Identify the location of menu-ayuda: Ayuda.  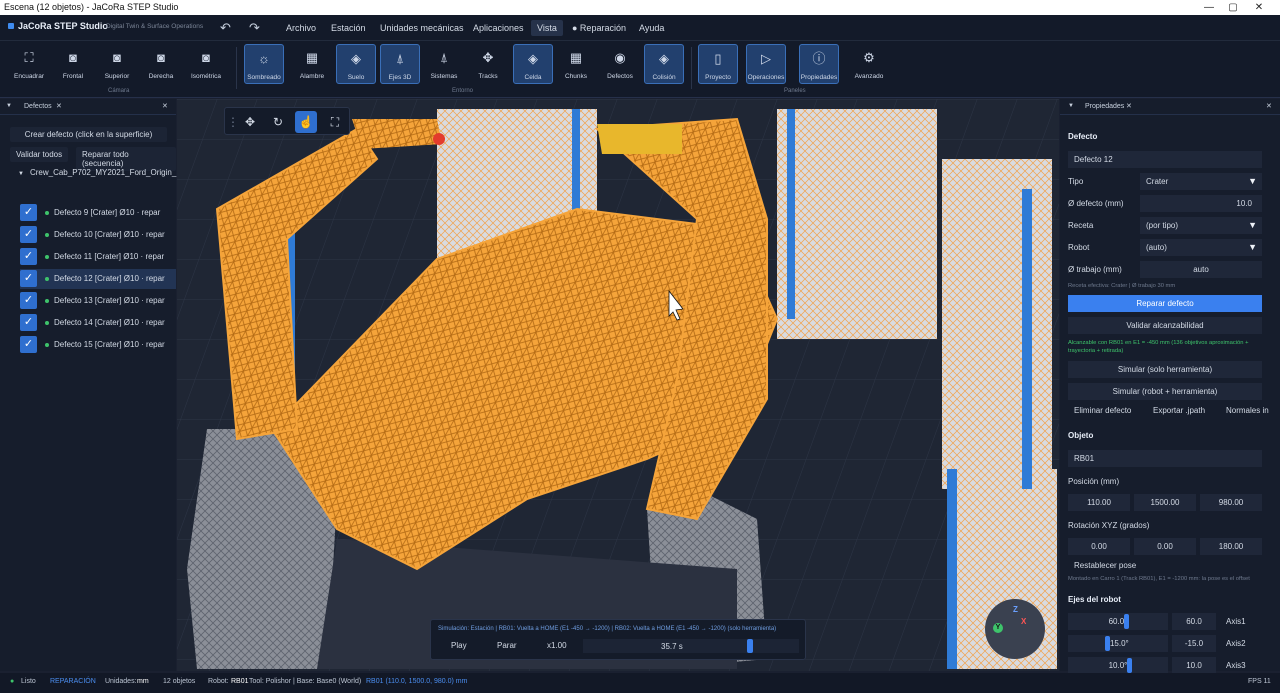
(651, 28).